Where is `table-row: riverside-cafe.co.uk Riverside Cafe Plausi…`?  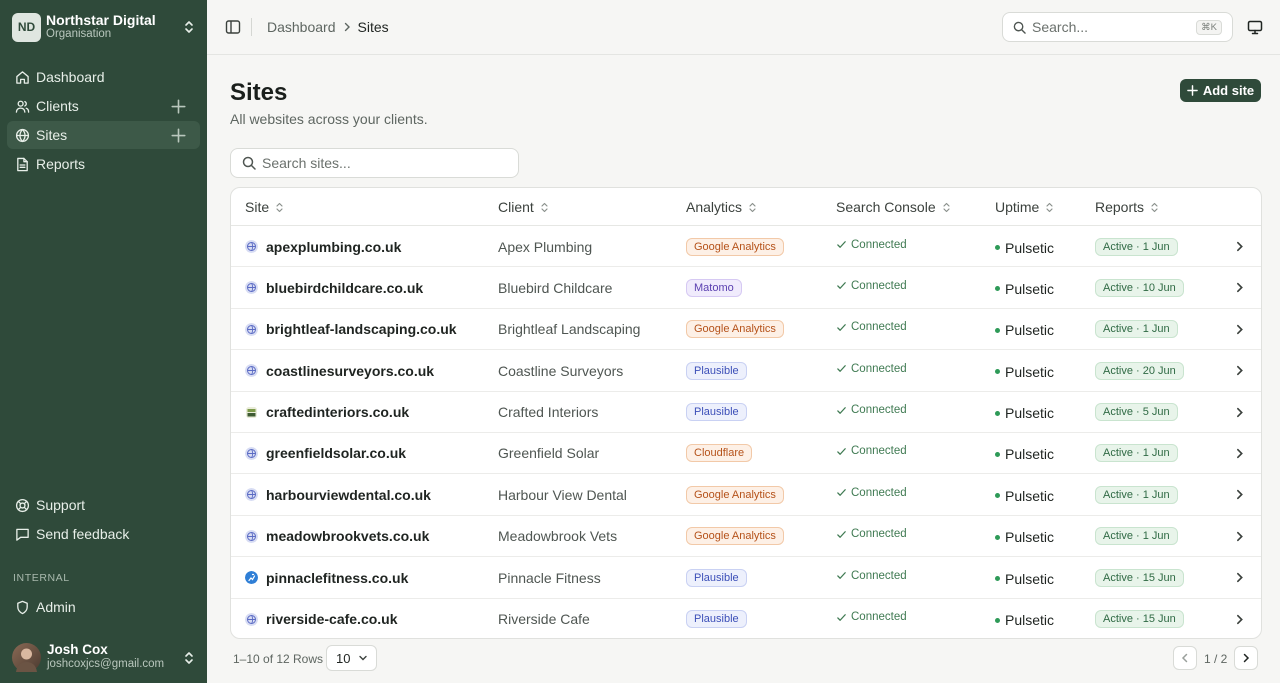
table-row: riverside-cafe.co.uk Riverside Cafe Plausi… is located at coordinates (746, 618).